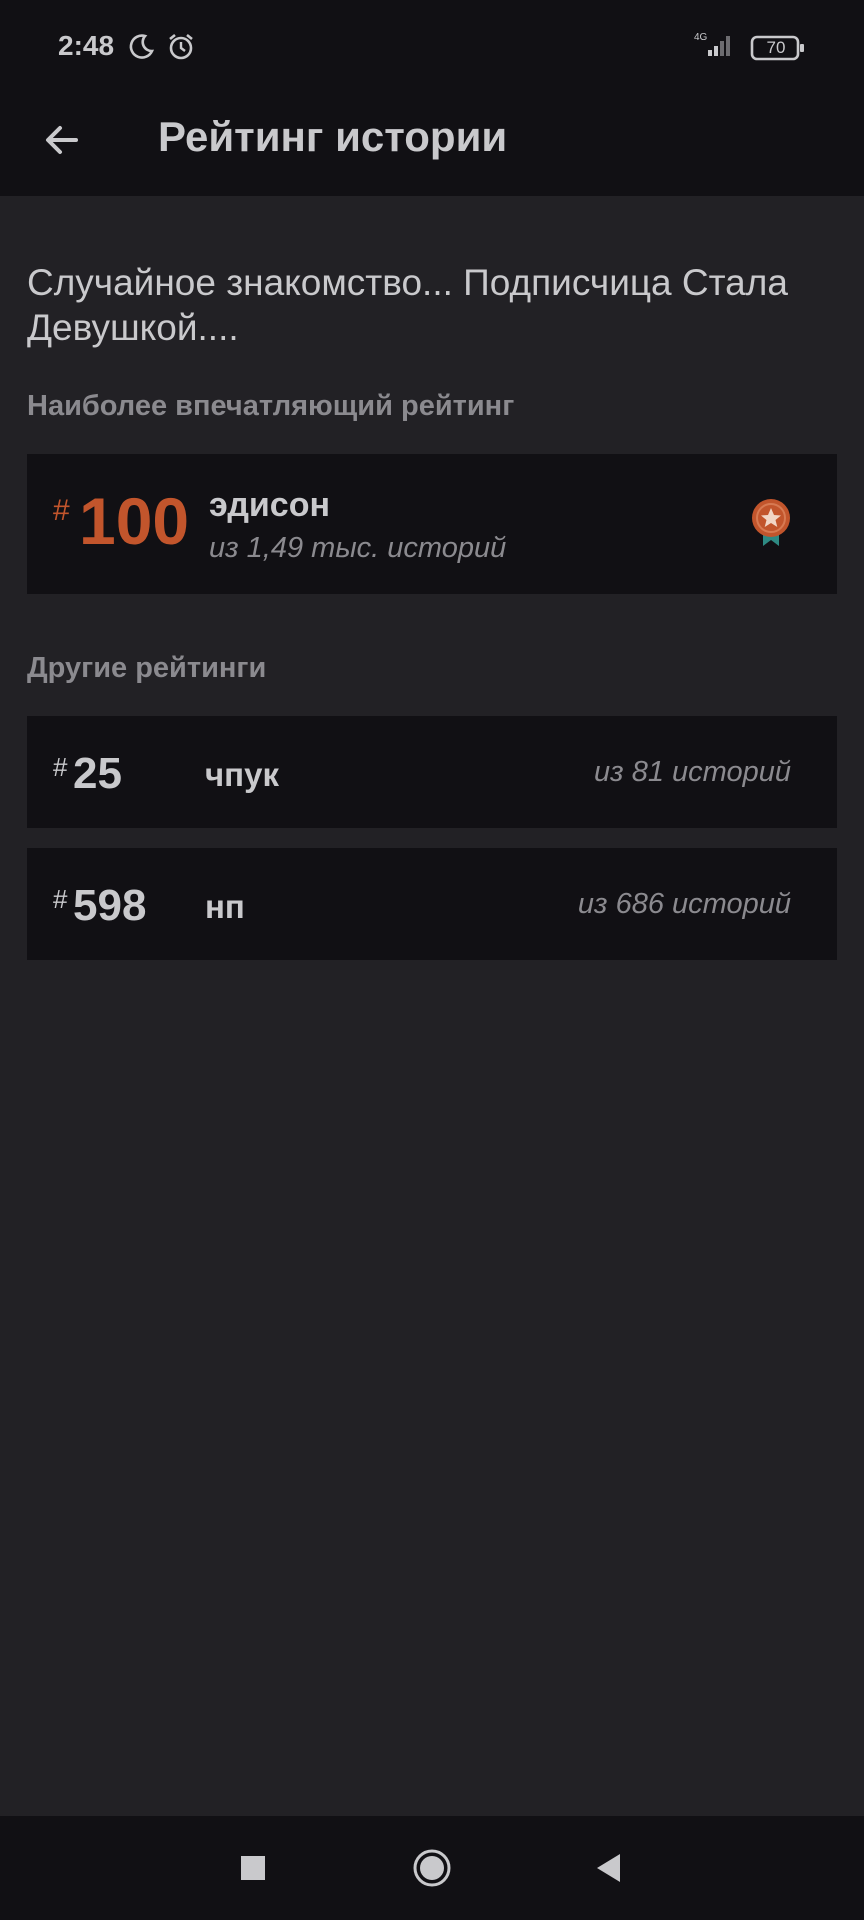 Image resolution: width=864 pixels, height=1920 pixels. I want to click on moon-icon, so click(142, 46).